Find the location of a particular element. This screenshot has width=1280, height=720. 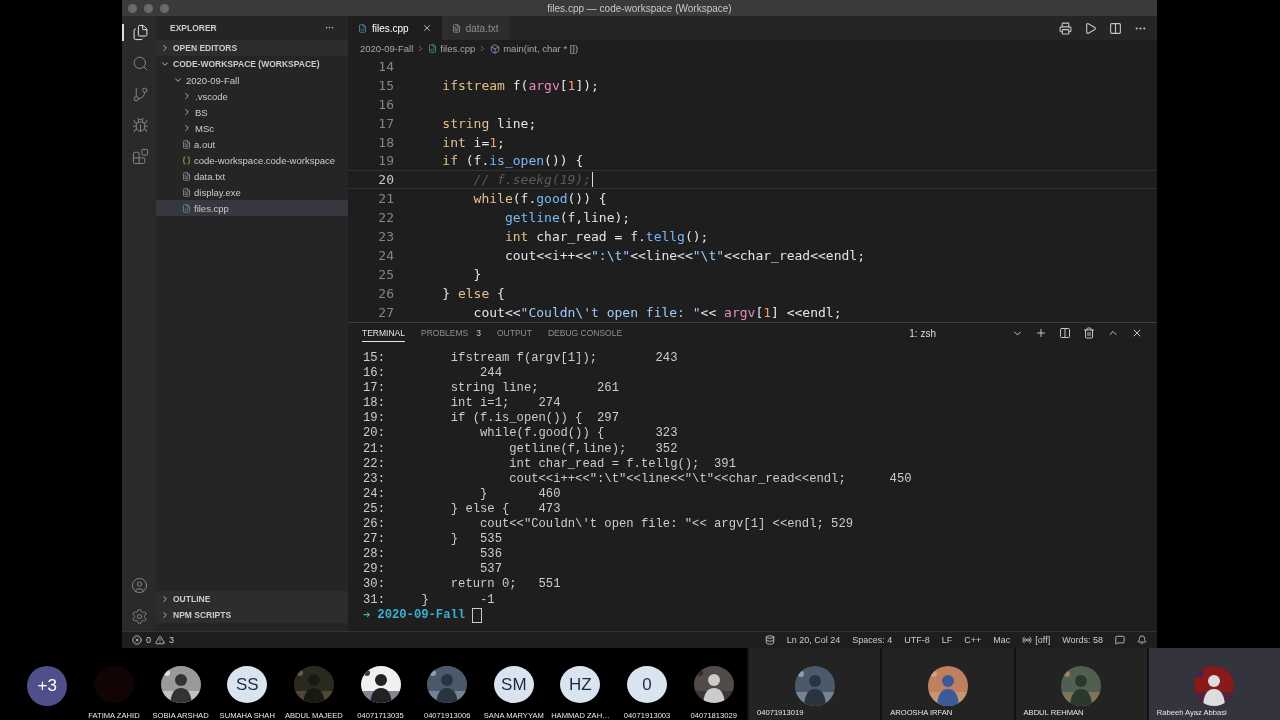

trash-icon is located at coordinates (1089, 333).